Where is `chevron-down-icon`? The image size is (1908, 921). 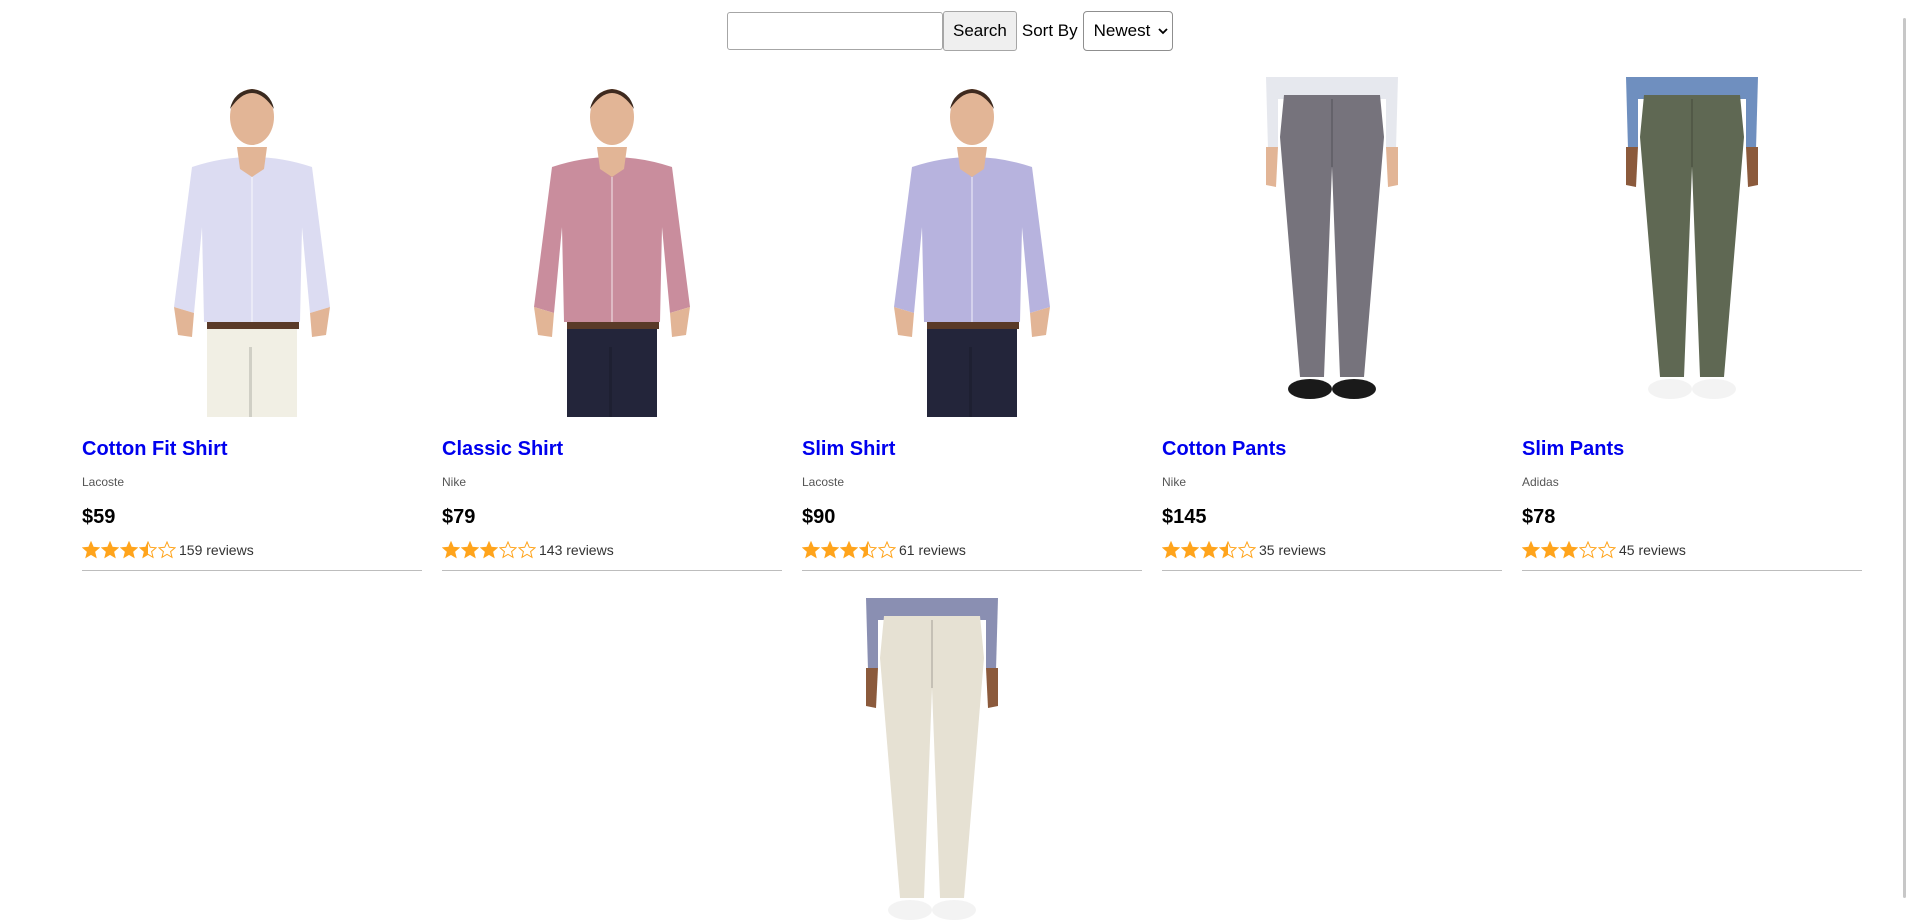 chevron-down-icon is located at coordinates (1163, 31).